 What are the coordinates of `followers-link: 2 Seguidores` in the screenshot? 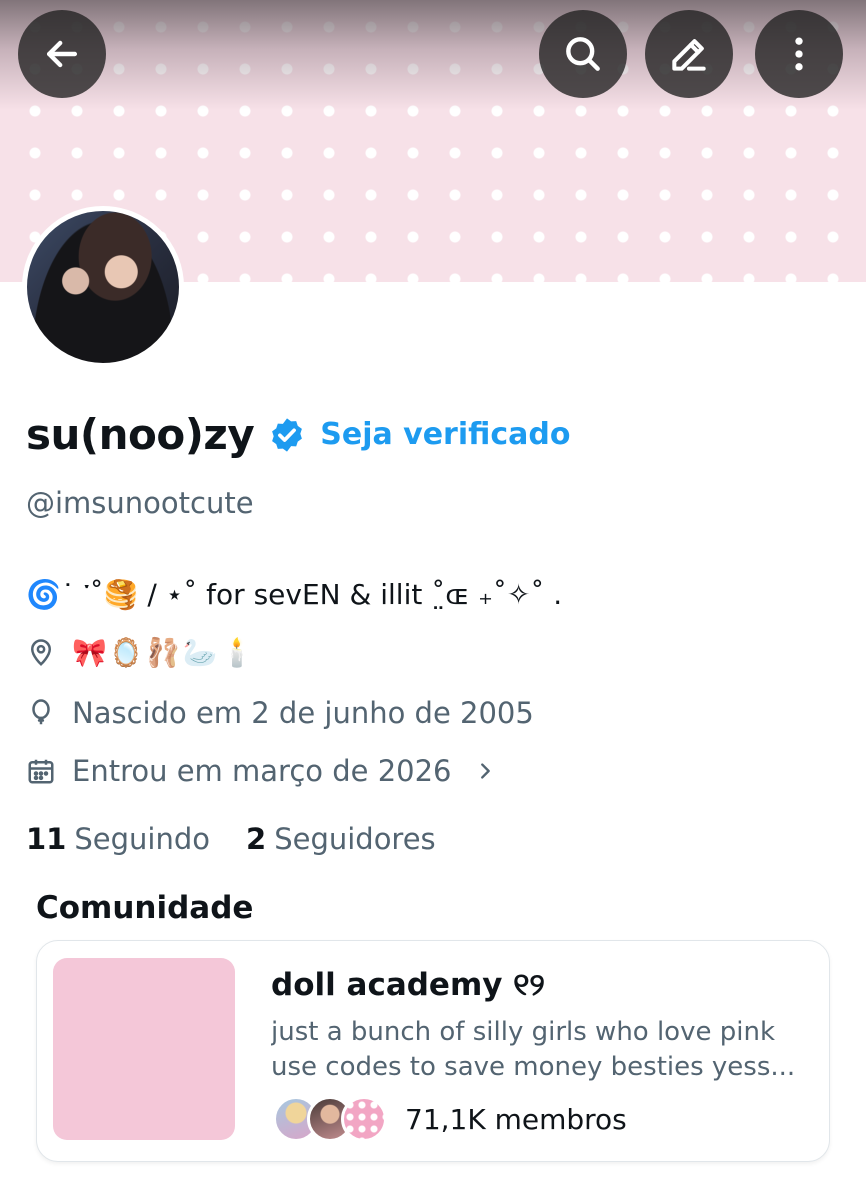 It's located at (341, 839).